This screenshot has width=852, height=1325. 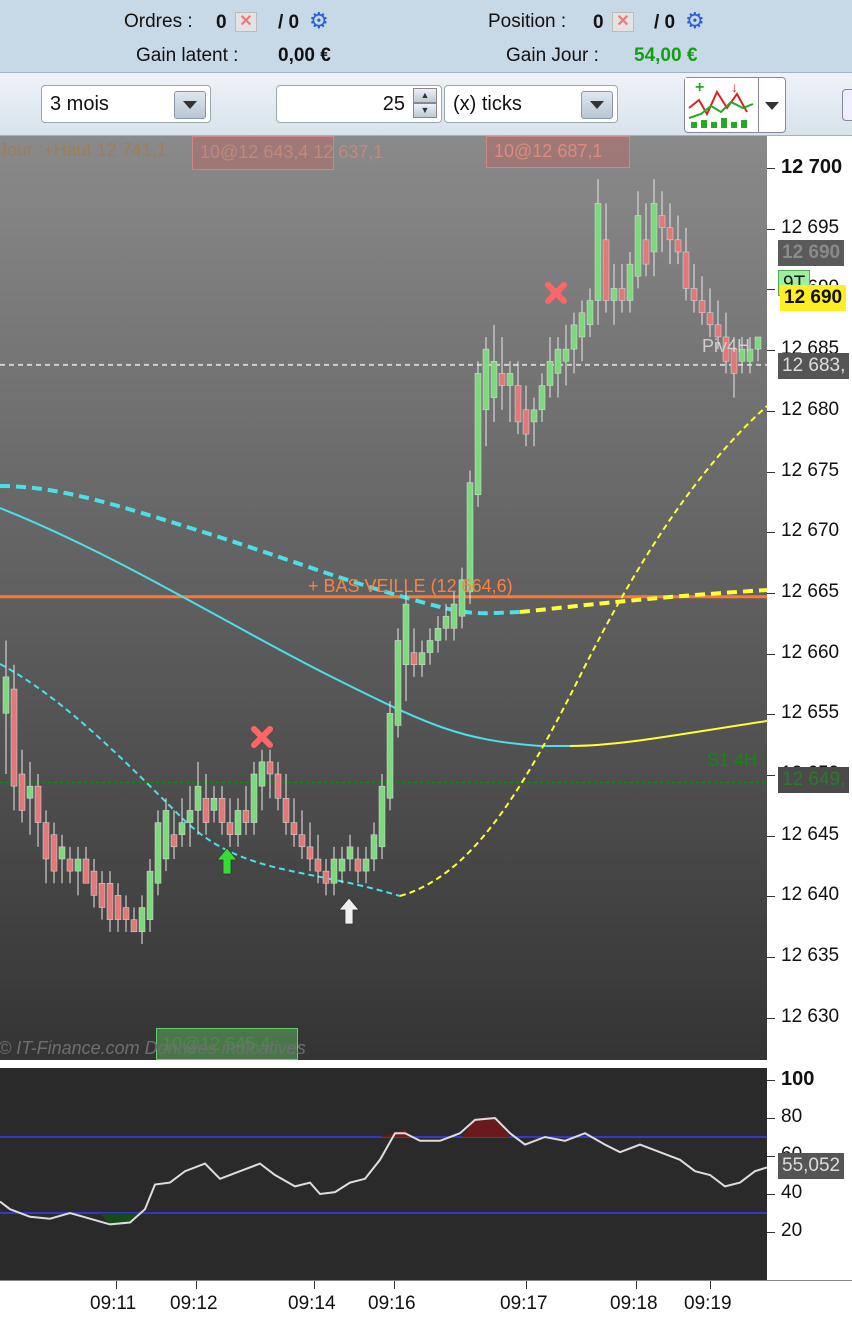 I want to click on unit-select: (x) ticks, so click(x=531, y=104).